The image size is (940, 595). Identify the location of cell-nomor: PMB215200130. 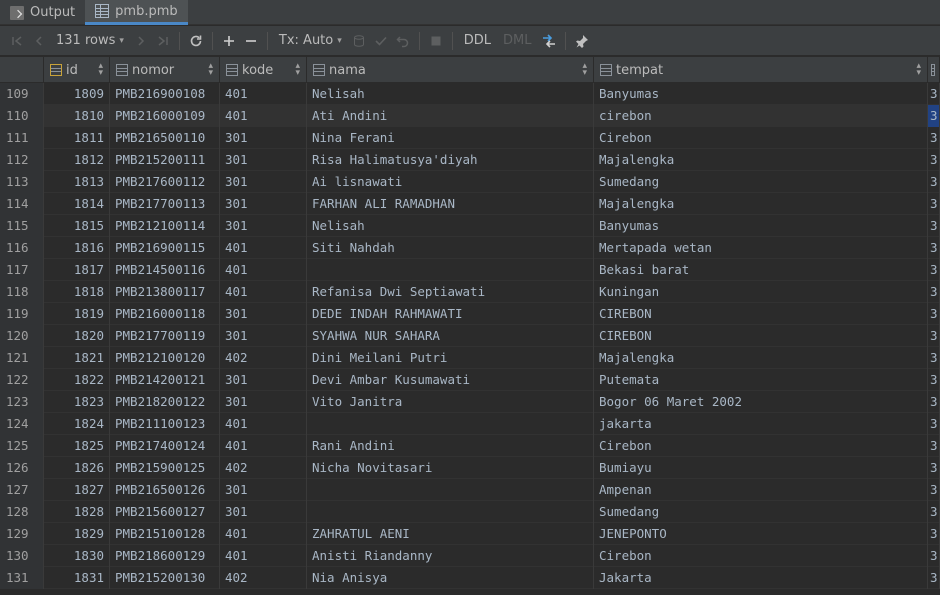
(165, 578).